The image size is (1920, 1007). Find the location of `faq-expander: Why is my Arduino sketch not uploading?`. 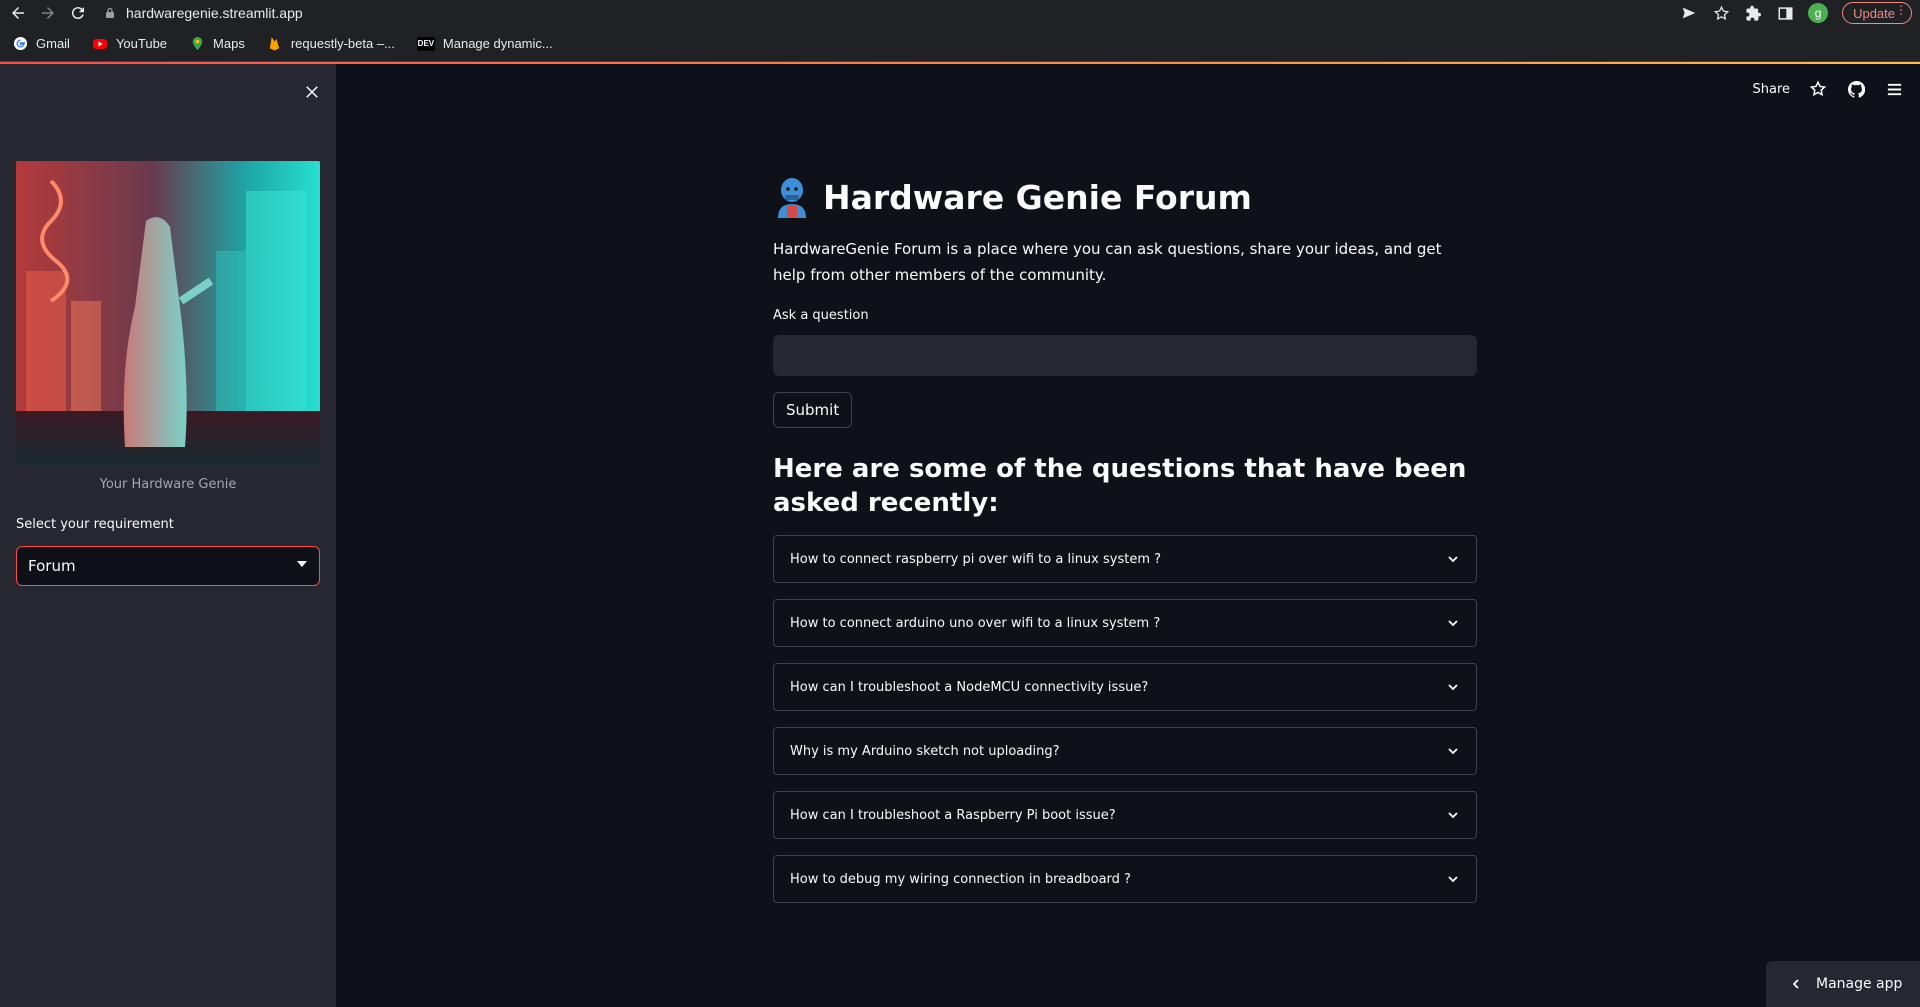

faq-expander: Why is my Arduino sketch not uploading? is located at coordinates (1125, 751).